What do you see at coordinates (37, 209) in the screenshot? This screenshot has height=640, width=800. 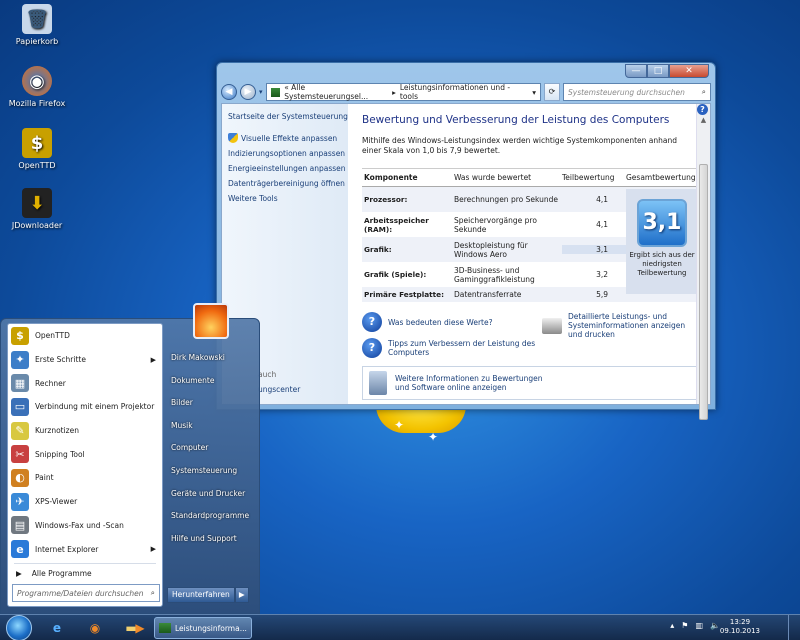 I see `desktop-icon-jdownloader: ⬇ JDownloader` at bounding box center [37, 209].